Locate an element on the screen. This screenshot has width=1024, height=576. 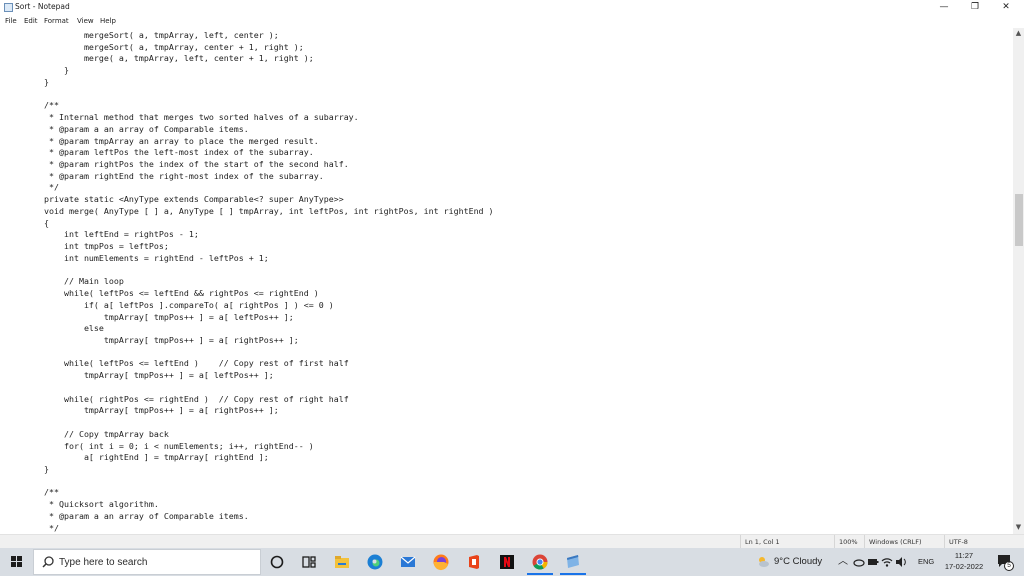
windows-logo-icon is located at coordinates (13, 558).